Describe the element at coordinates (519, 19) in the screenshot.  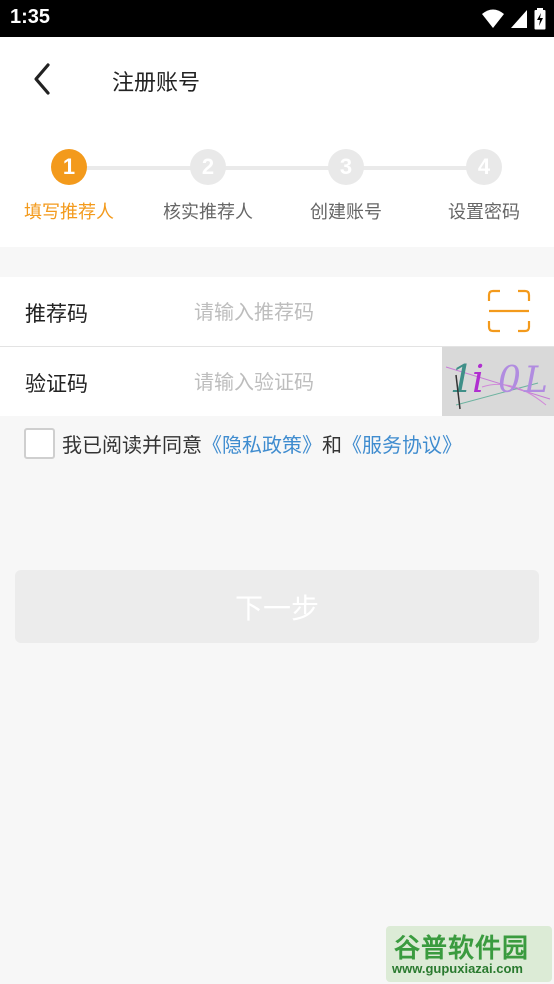
I see `cellular-signal-icon` at that location.